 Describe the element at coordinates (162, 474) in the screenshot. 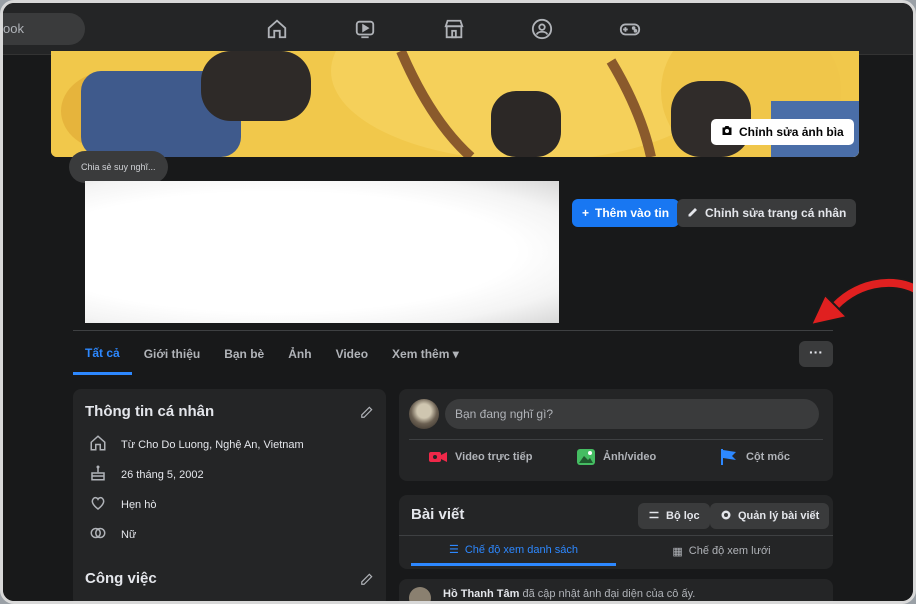

I see `birthday-text: 26 tháng 5, 2002` at that location.